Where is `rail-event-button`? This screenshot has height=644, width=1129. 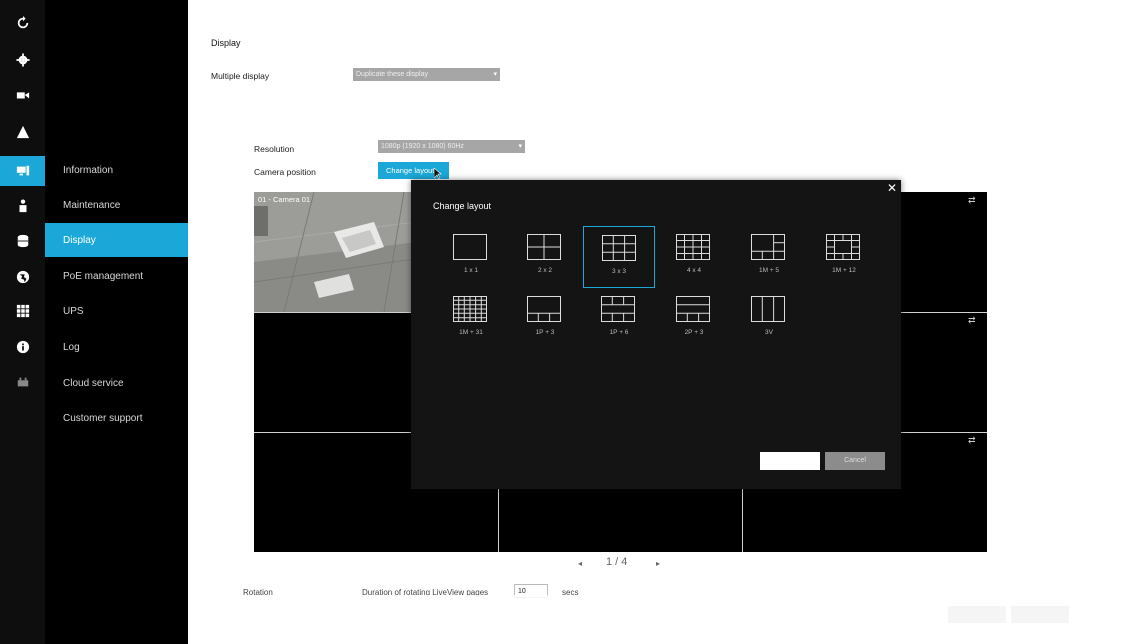 rail-event-button is located at coordinates (22, 132).